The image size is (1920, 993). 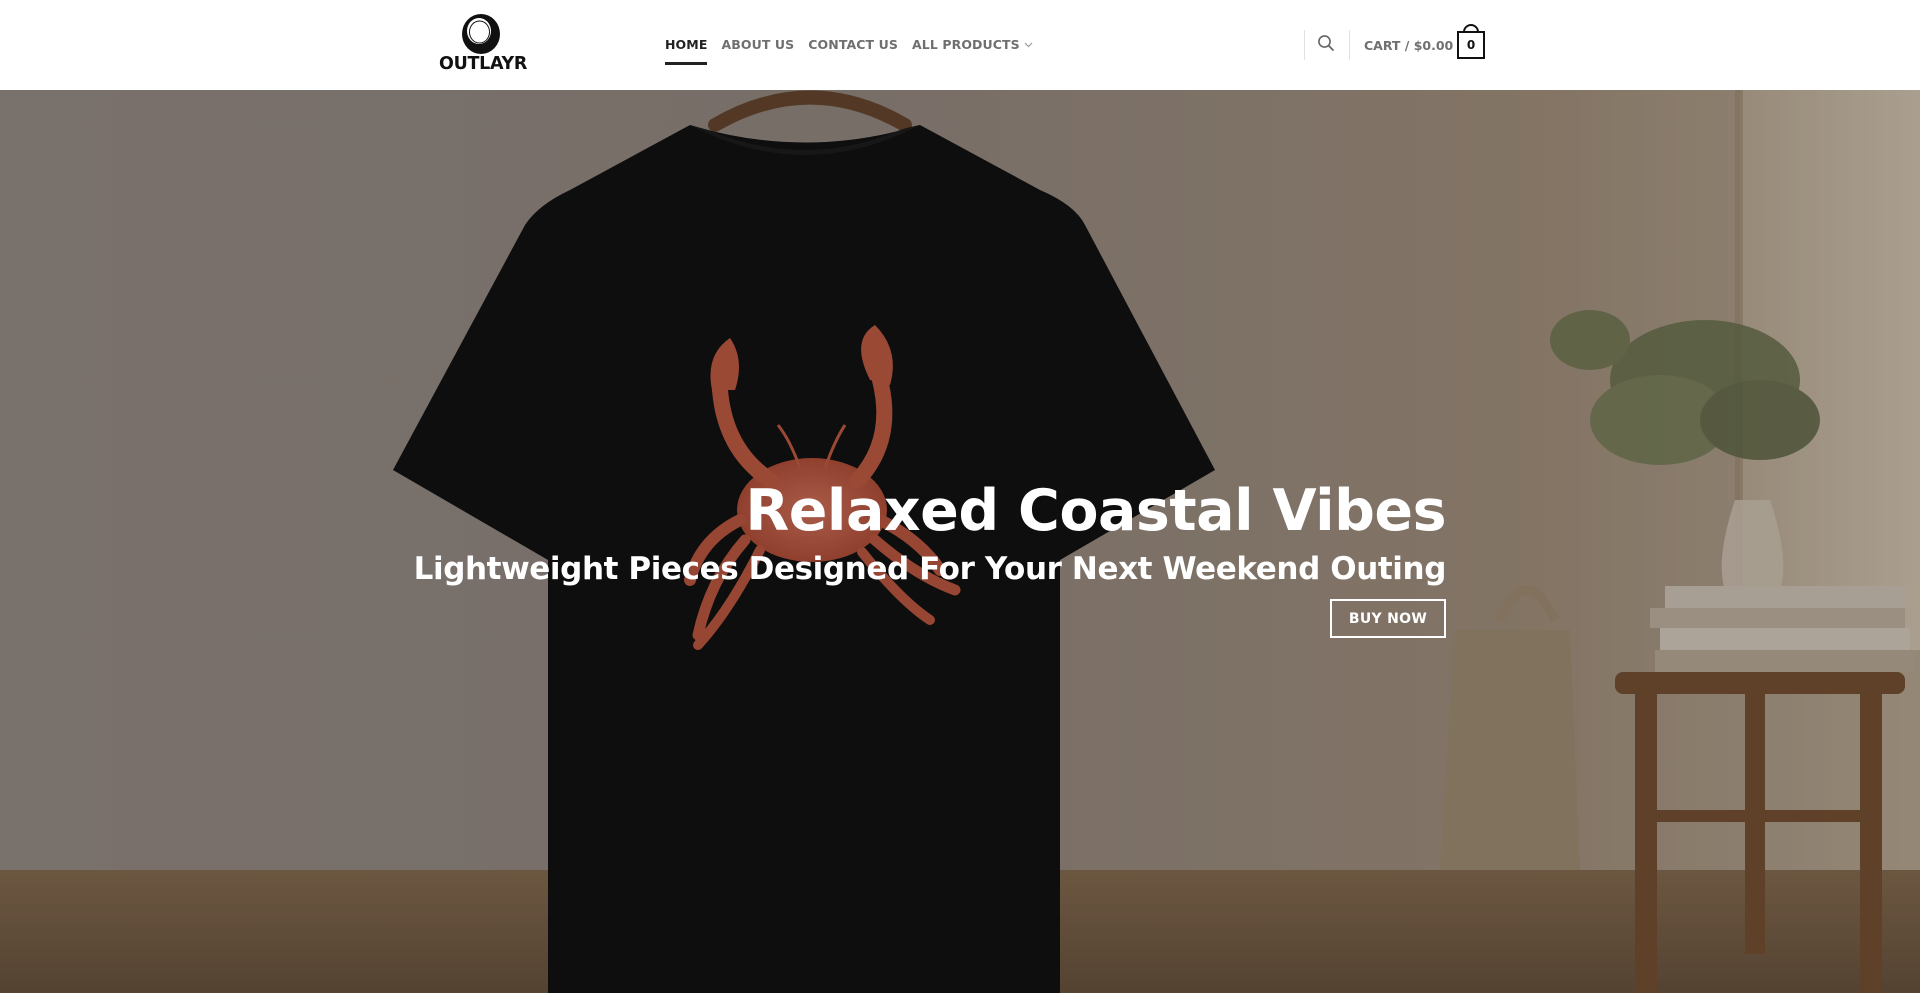 I want to click on nav-item-label: ALL PRODUCTS, so click(x=965, y=44).